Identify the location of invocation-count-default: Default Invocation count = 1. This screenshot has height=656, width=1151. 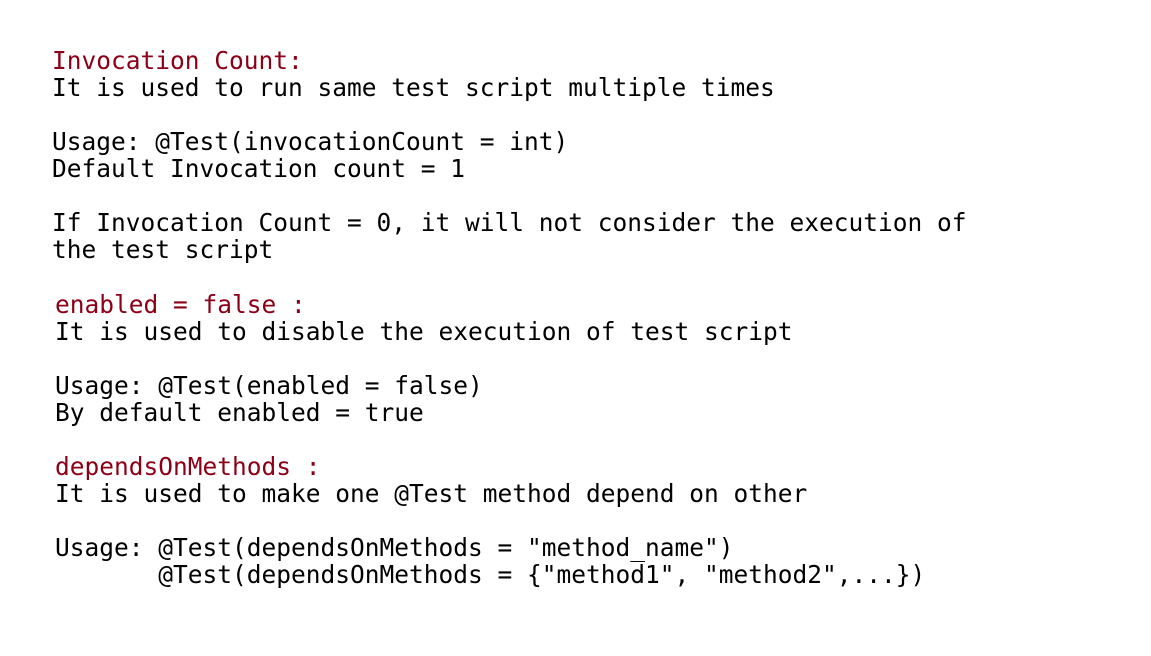
(259, 168).